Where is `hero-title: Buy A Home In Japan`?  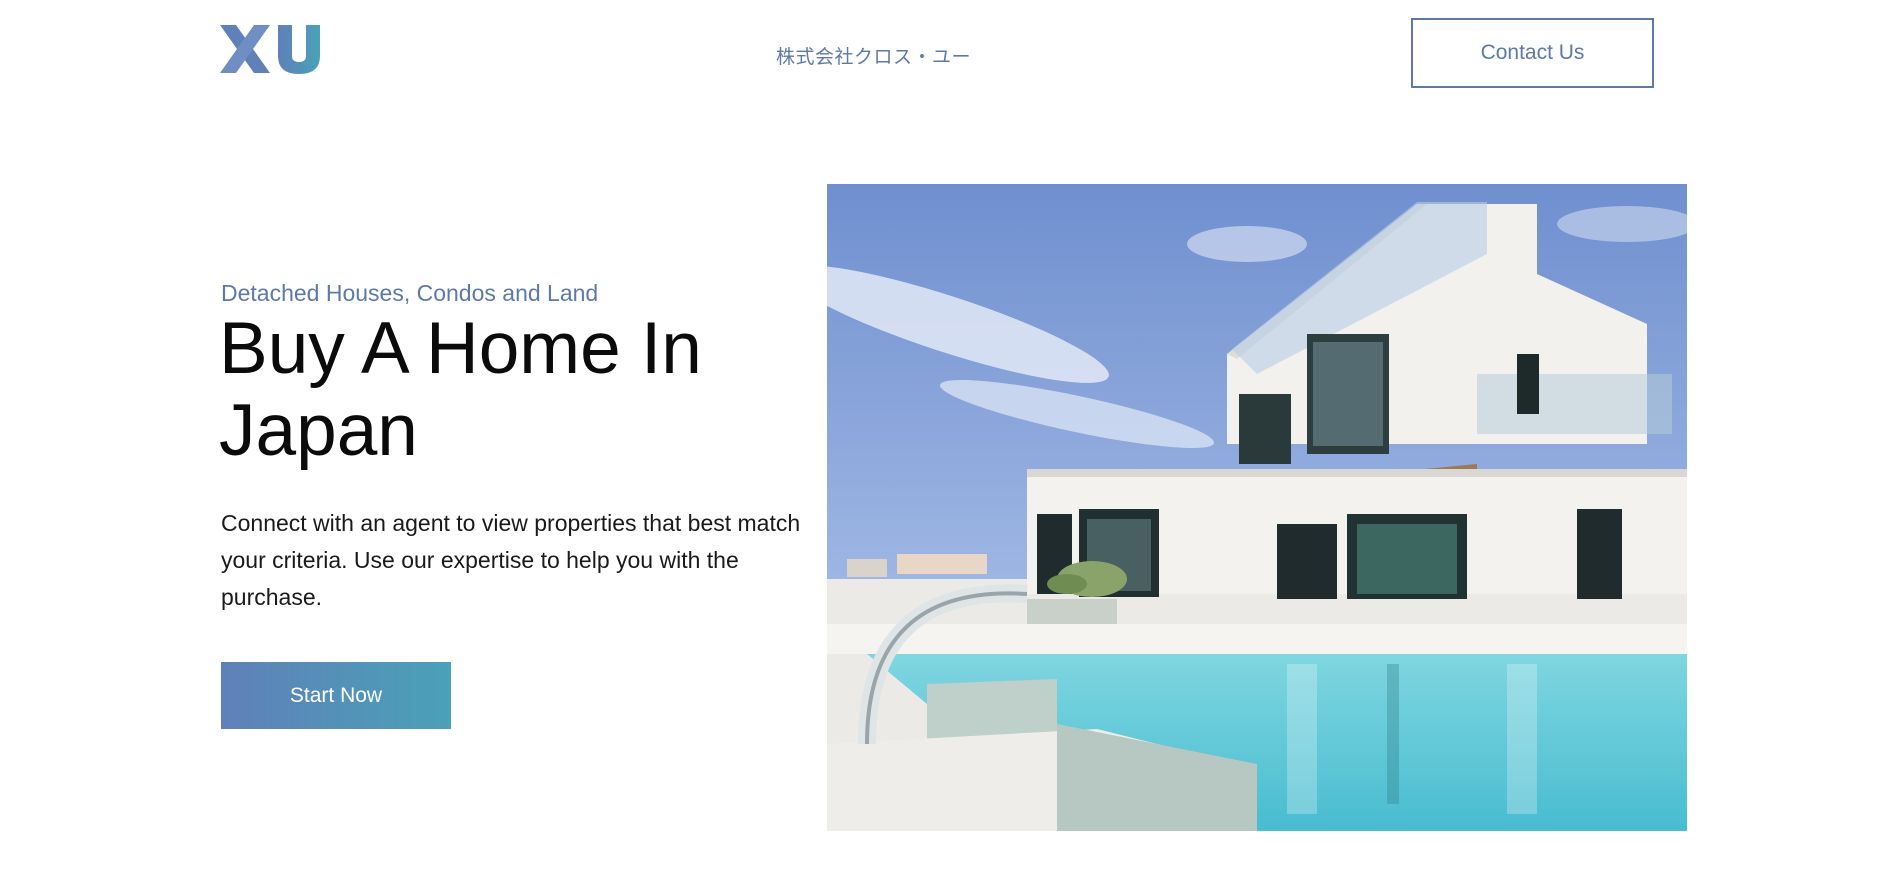 hero-title: Buy A Home In Japan is located at coordinates (460, 389).